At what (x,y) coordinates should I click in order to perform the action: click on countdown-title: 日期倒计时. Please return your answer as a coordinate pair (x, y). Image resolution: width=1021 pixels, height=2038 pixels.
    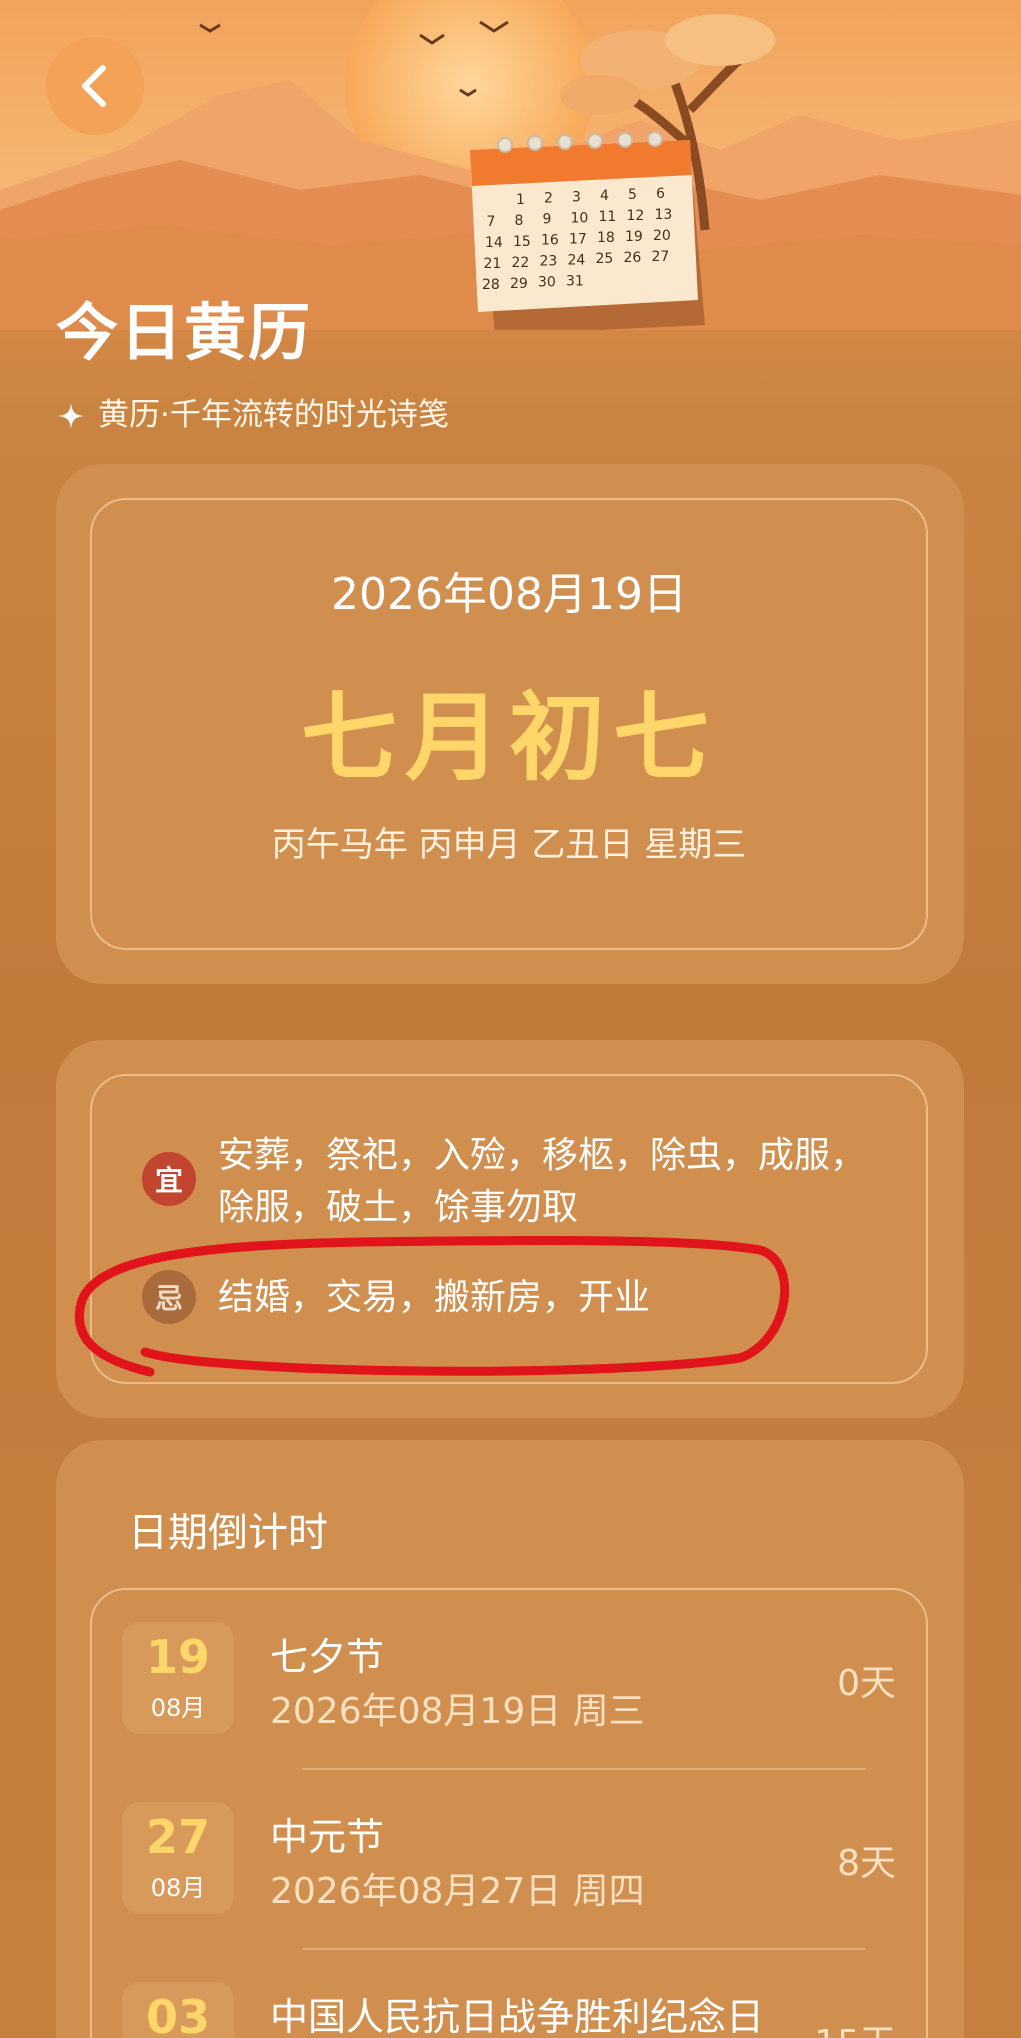
    Looking at the image, I should click on (228, 1533).